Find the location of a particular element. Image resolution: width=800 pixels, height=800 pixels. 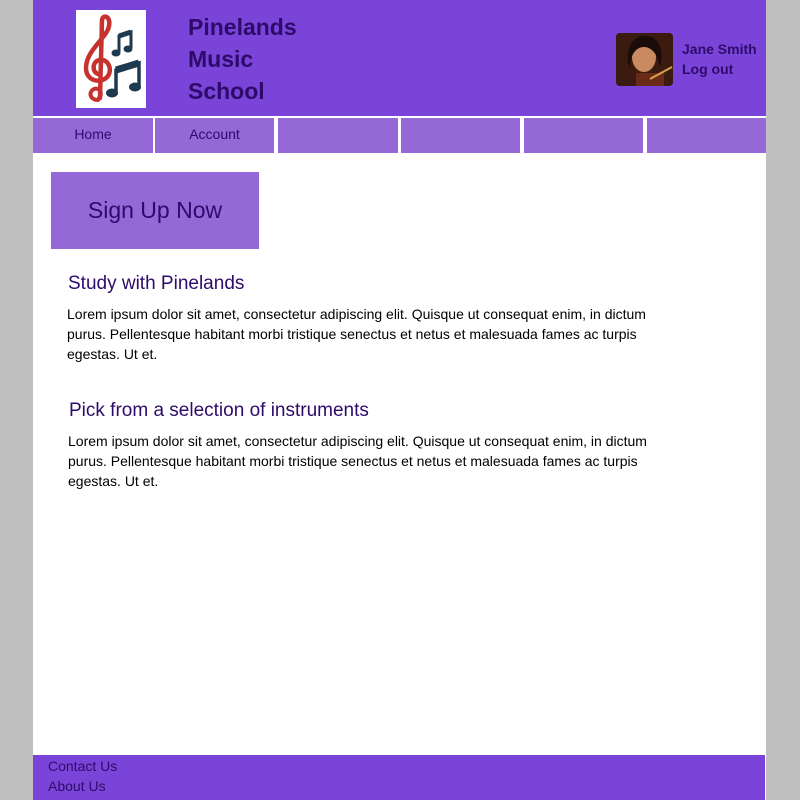

site-title-line: School is located at coordinates (226, 91).